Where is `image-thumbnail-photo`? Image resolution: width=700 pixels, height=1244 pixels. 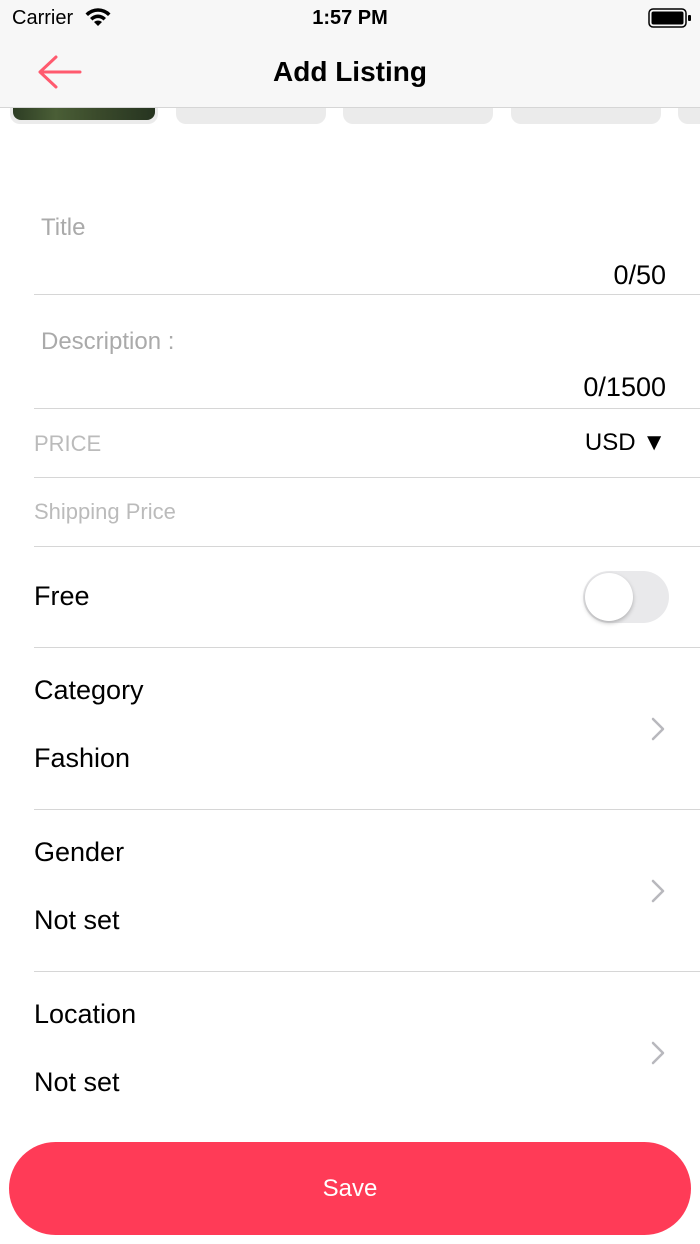 image-thumbnail-photo is located at coordinates (84, 116).